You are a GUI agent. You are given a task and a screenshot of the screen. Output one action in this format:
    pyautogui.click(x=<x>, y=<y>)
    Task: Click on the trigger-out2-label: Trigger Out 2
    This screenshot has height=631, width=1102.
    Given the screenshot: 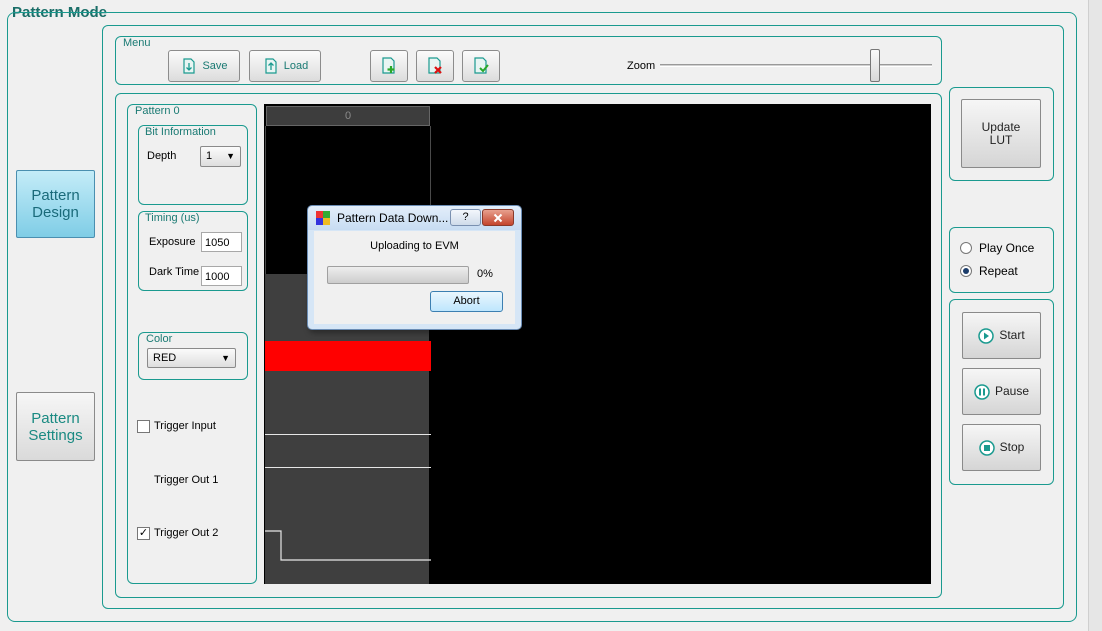 What is the action you would take?
    pyautogui.click(x=186, y=533)
    